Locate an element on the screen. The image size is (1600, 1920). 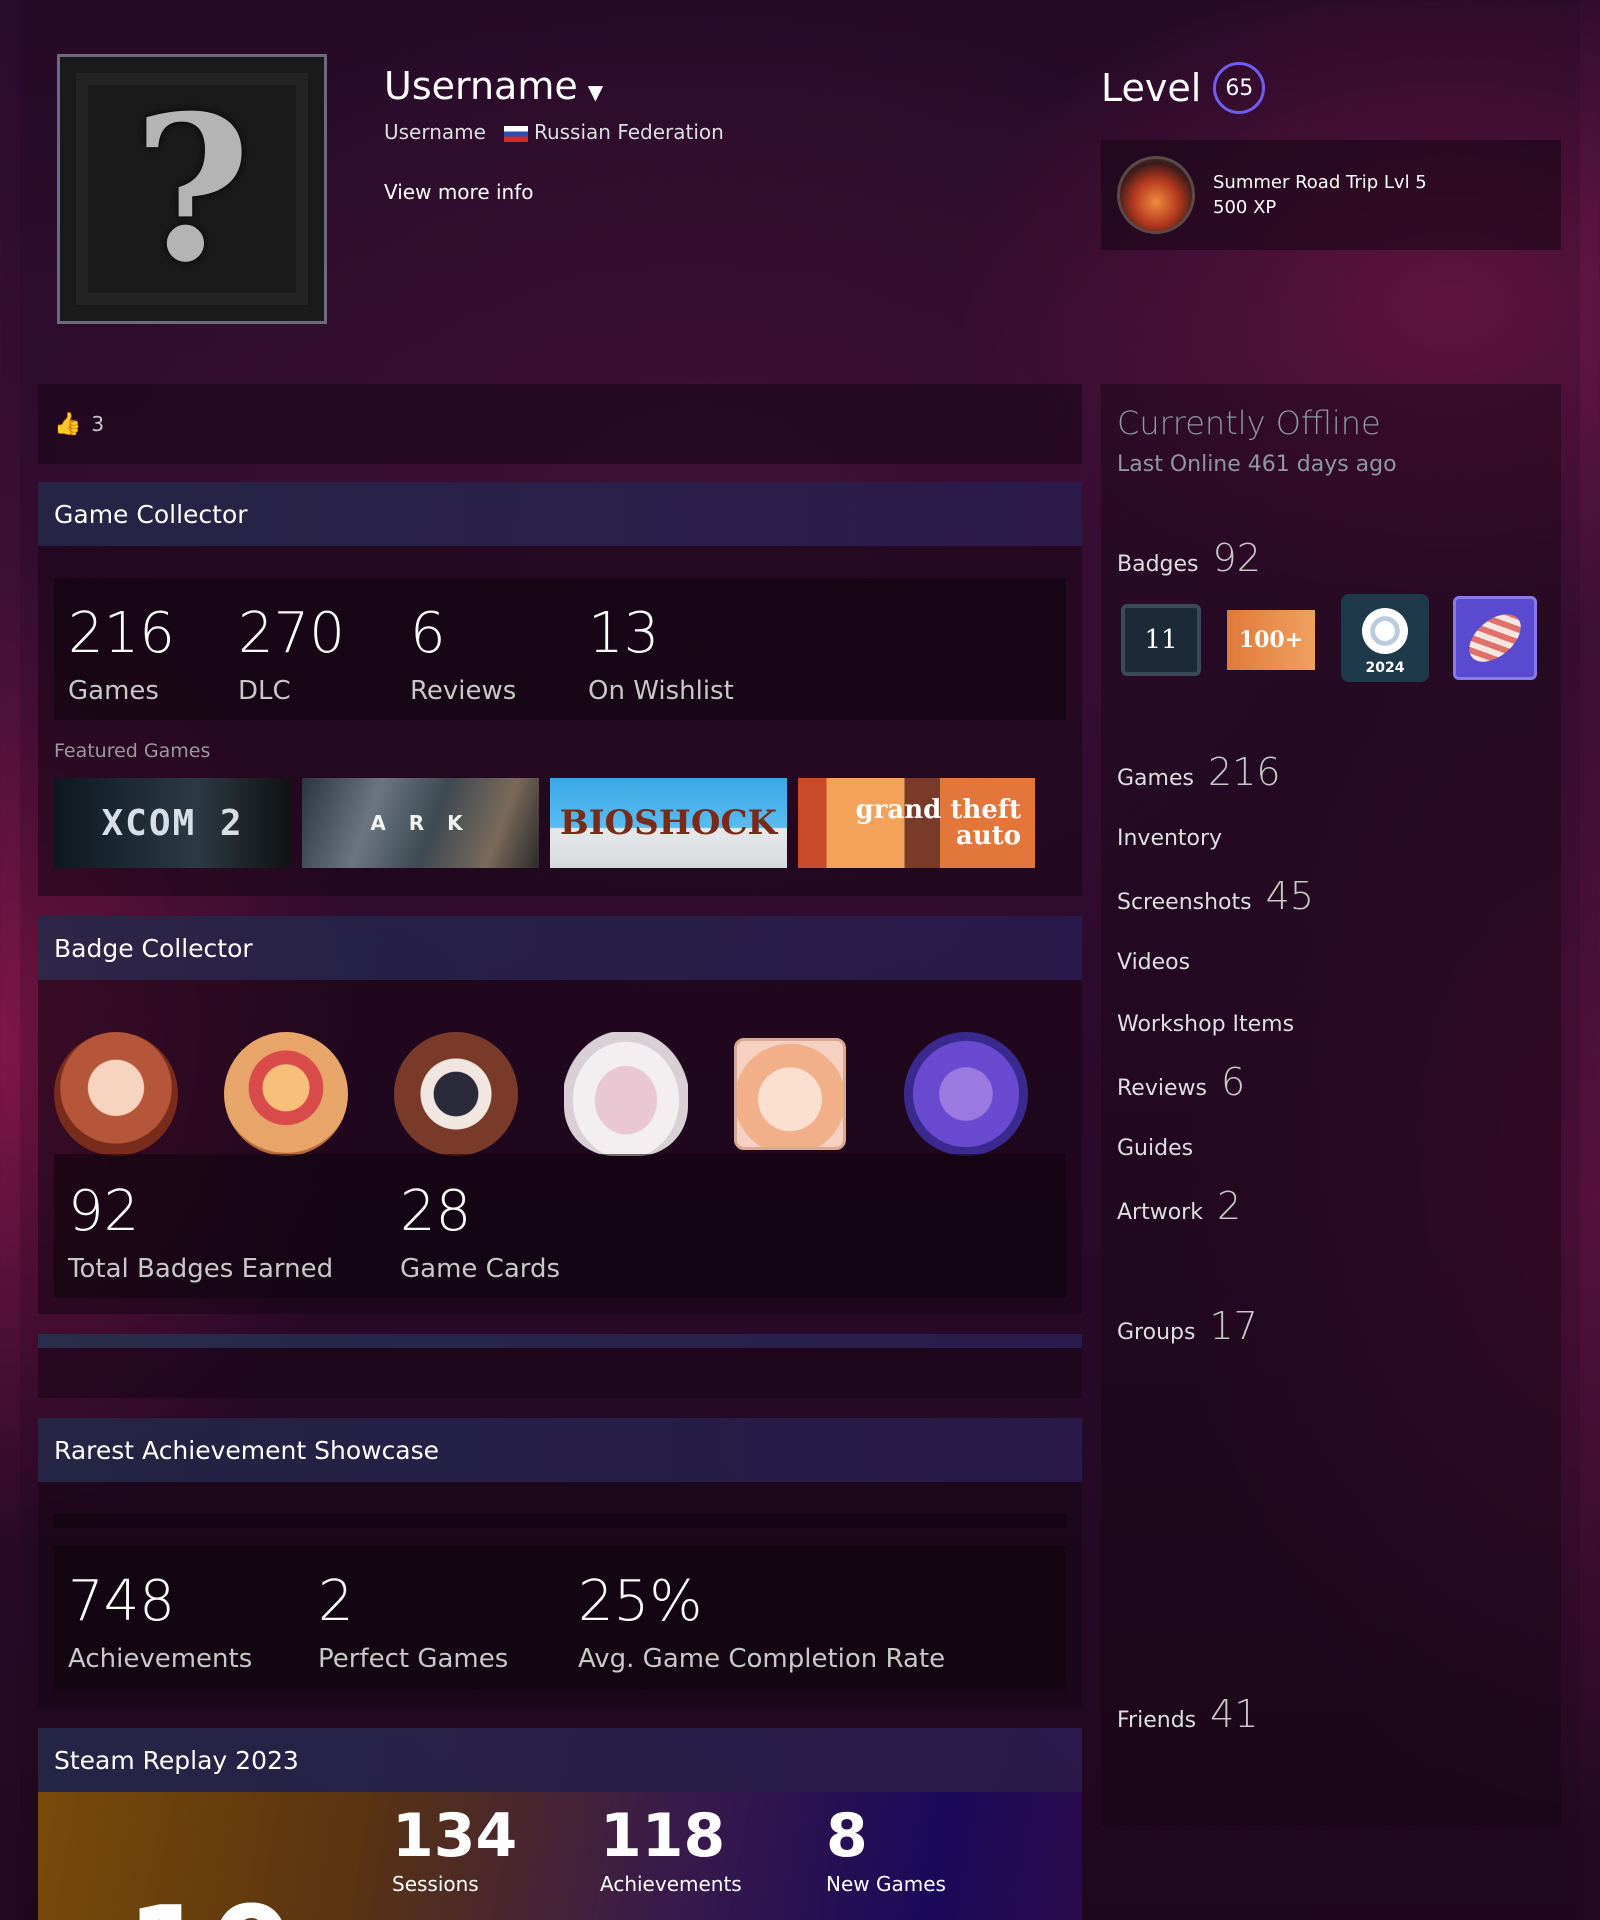
sidebar-badge-steam-2024: 2024 is located at coordinates (1385, 638).